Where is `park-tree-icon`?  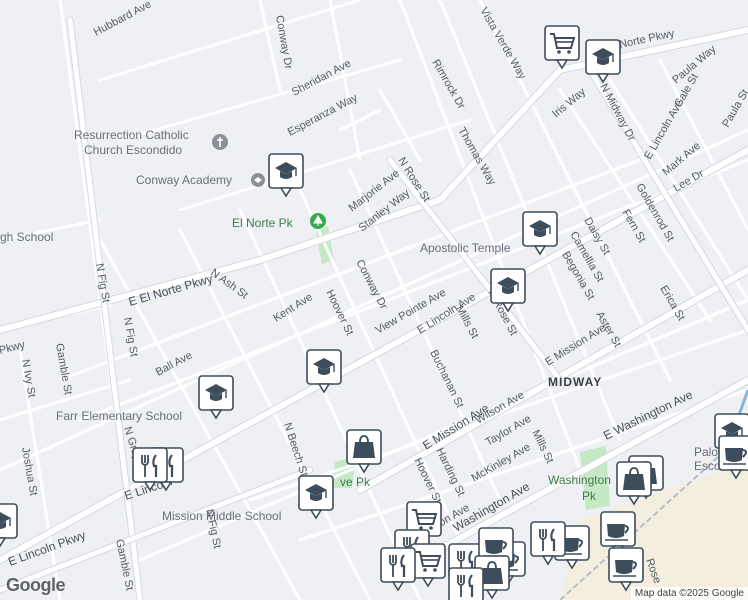
park-tree-icon is located at coordinates (318, 221).